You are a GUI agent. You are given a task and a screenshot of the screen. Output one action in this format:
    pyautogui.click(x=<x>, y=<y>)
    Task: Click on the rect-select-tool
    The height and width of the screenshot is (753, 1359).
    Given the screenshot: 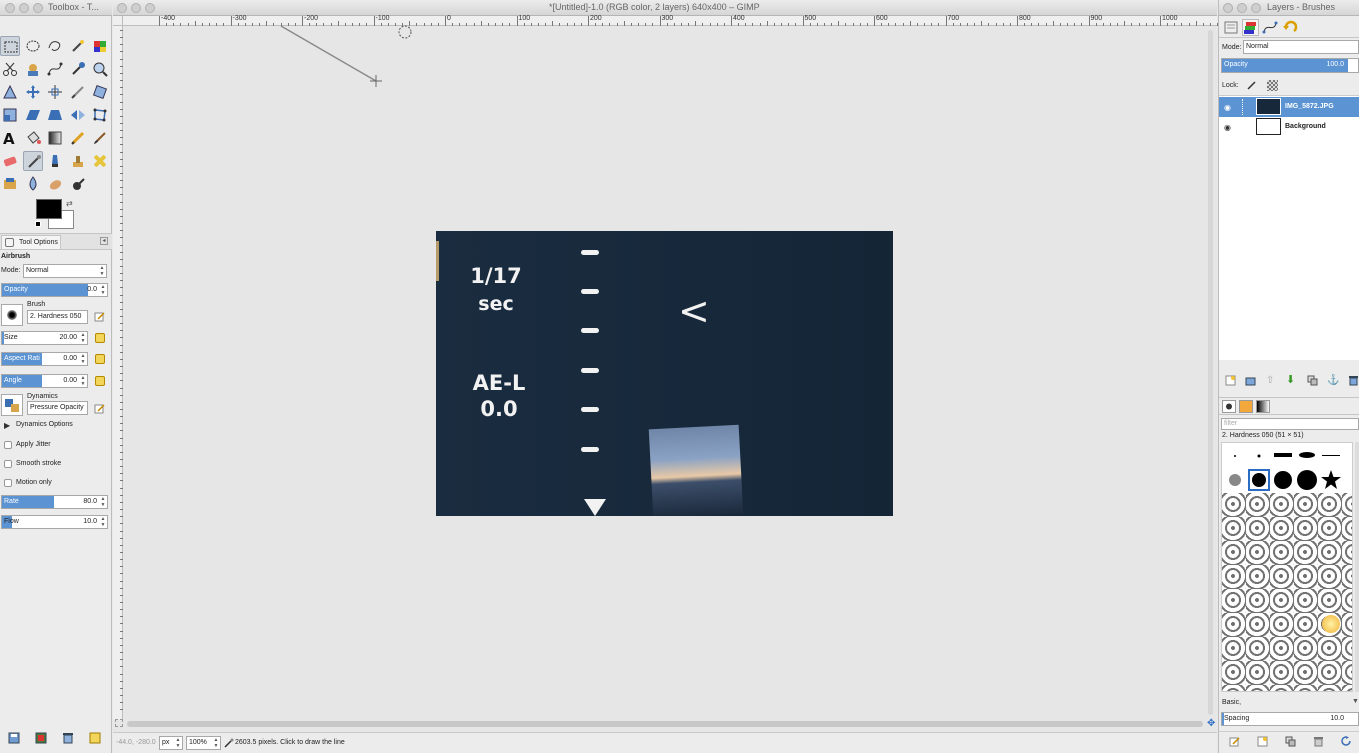 What is the action you would take?
    pyautogui.click(x=10, y=46)
    